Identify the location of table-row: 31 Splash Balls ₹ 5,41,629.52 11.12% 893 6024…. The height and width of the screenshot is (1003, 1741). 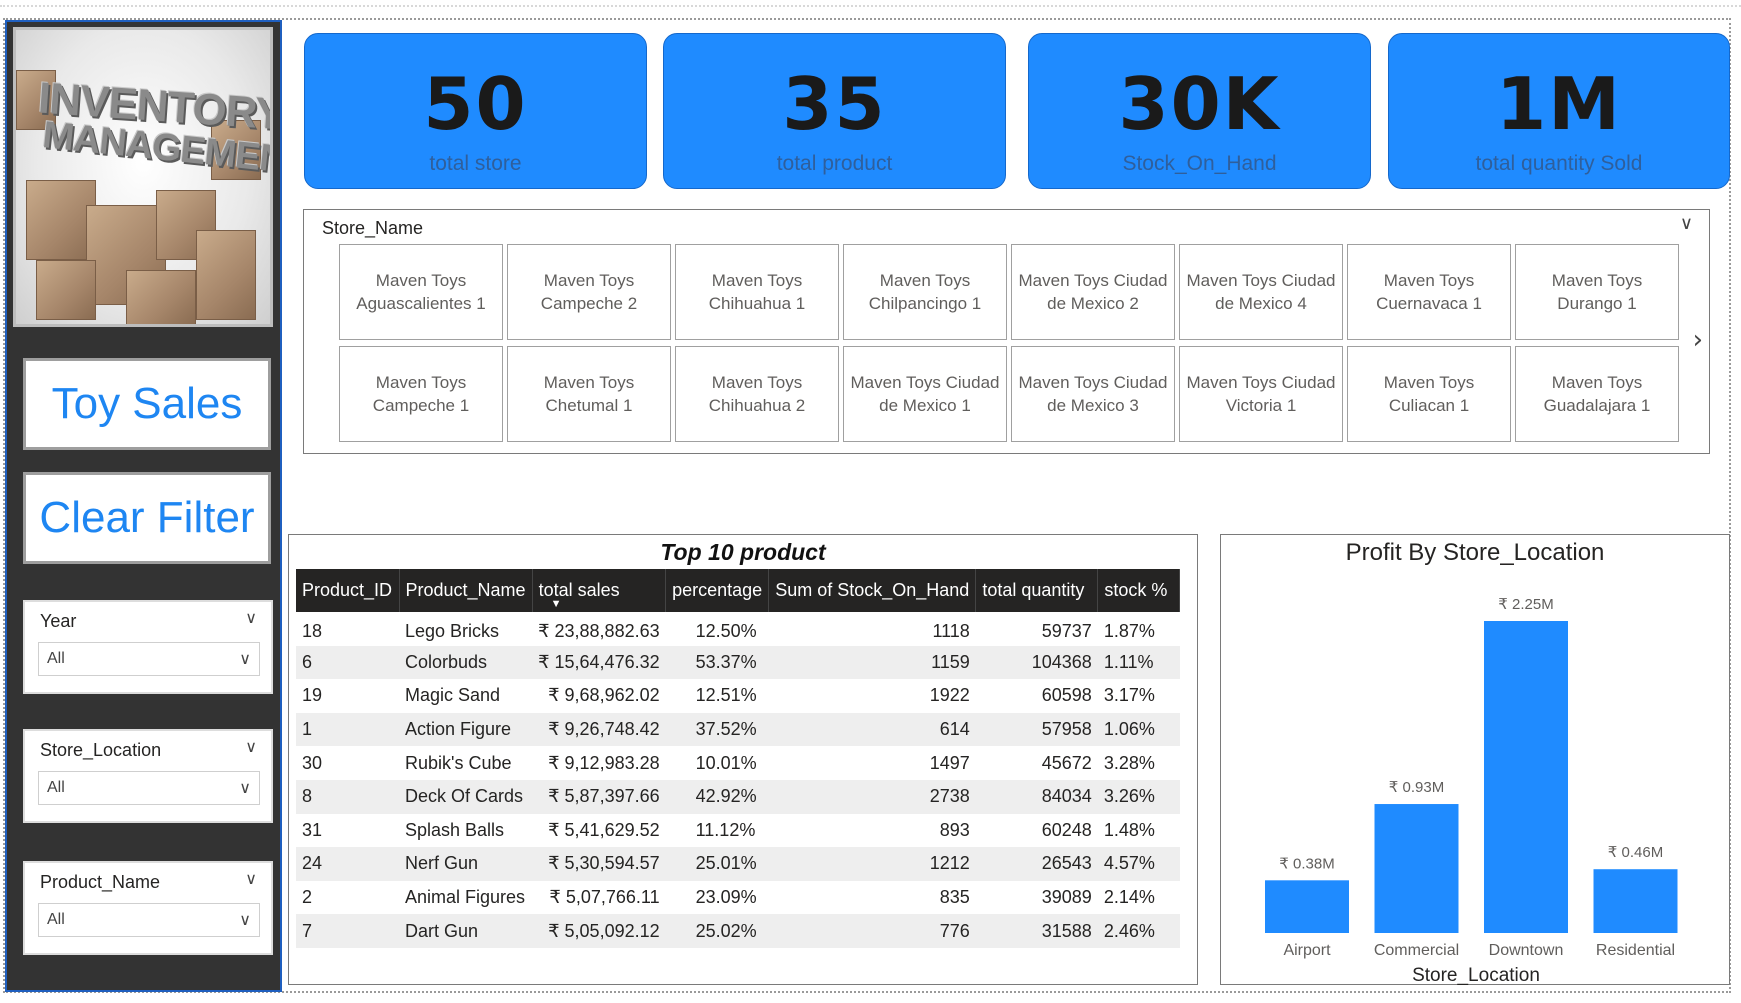
(738, 831).